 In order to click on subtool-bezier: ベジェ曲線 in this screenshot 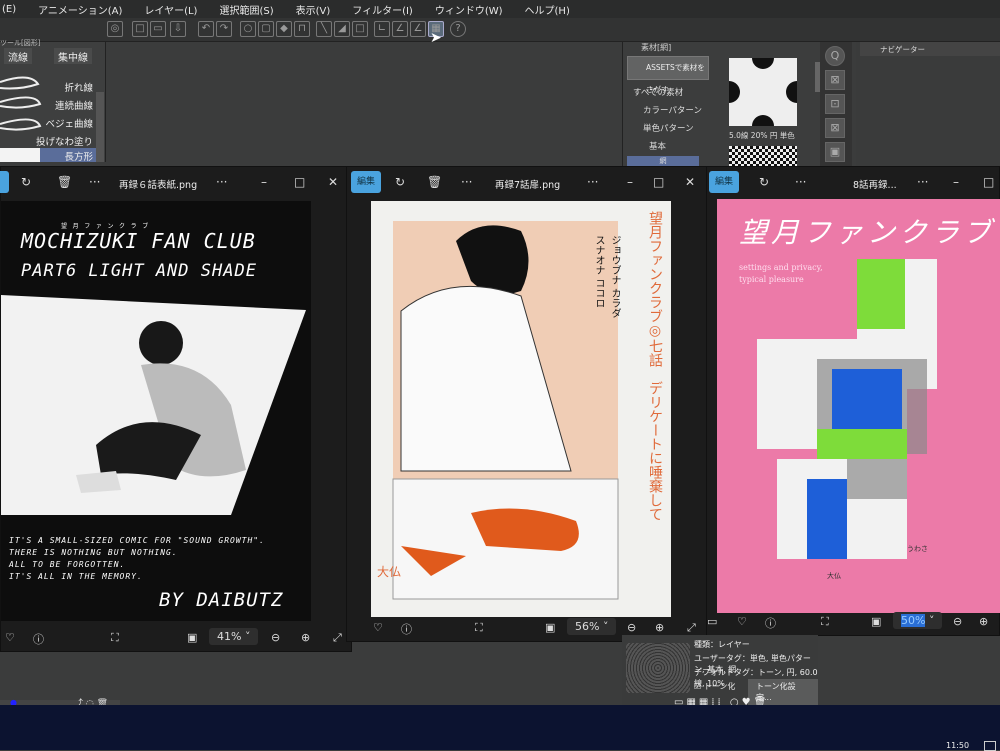, I will do `click(69, 123)`.